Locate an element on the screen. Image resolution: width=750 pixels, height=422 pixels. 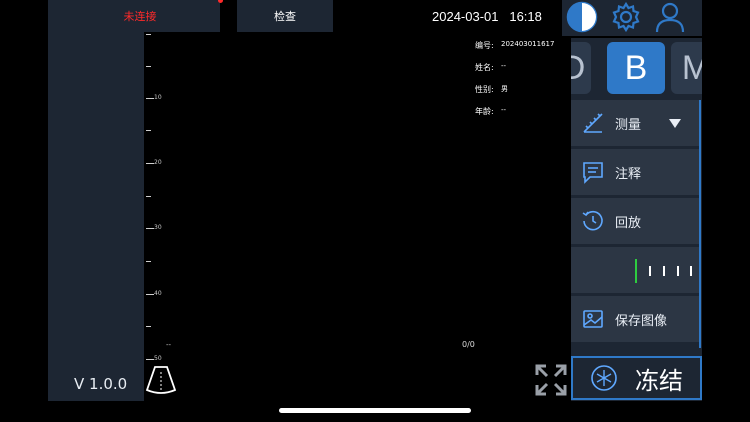
save-image-label: 保存图像 is located at coordinates (641, 321).